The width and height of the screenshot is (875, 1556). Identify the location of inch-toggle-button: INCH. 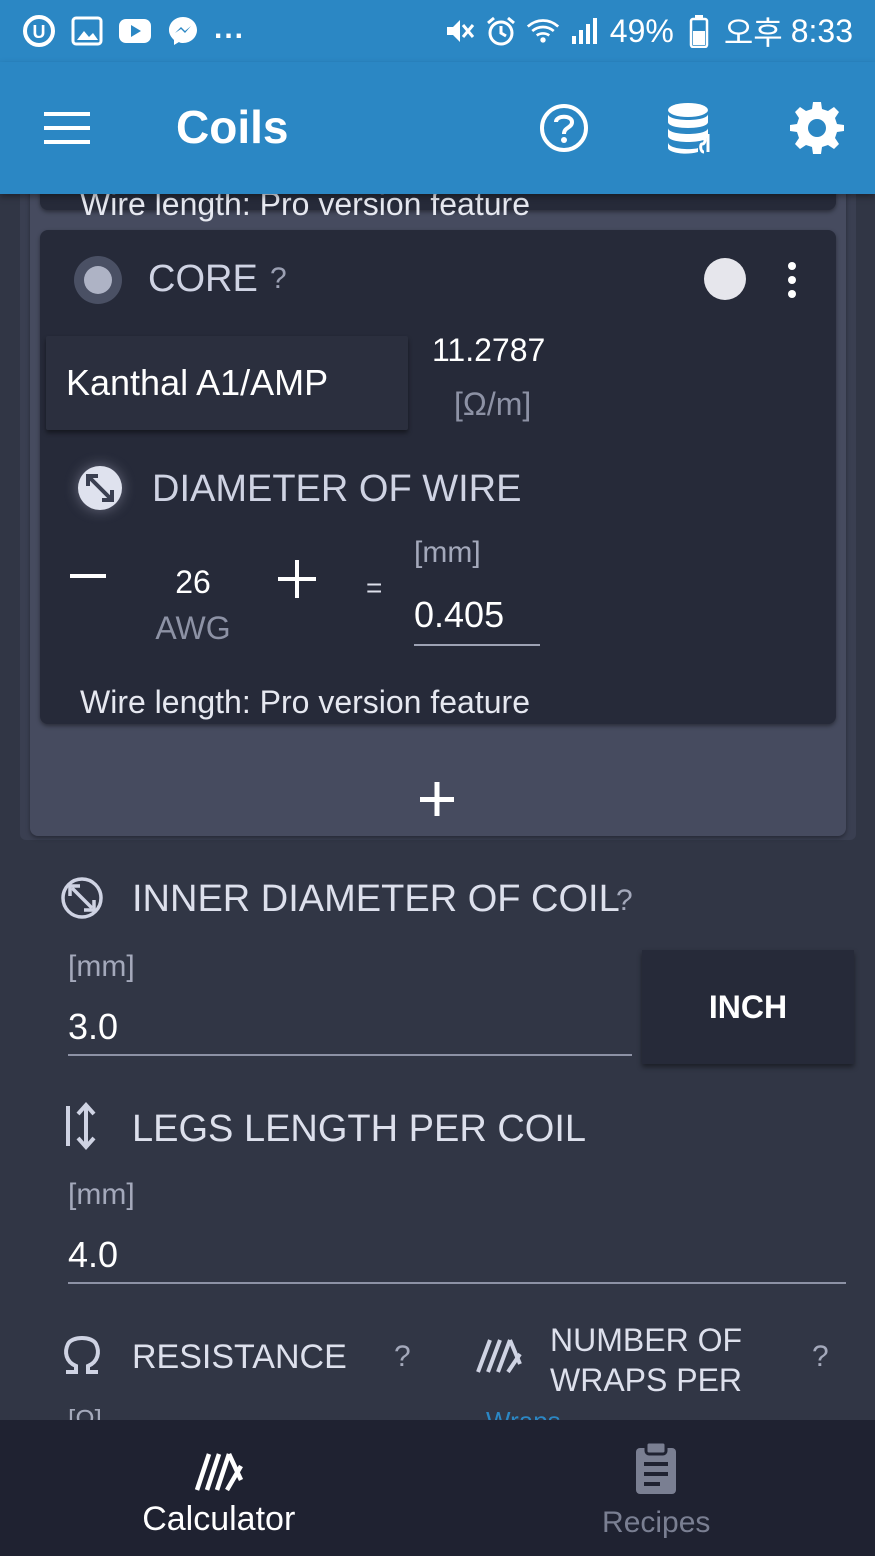
(748, 1007).